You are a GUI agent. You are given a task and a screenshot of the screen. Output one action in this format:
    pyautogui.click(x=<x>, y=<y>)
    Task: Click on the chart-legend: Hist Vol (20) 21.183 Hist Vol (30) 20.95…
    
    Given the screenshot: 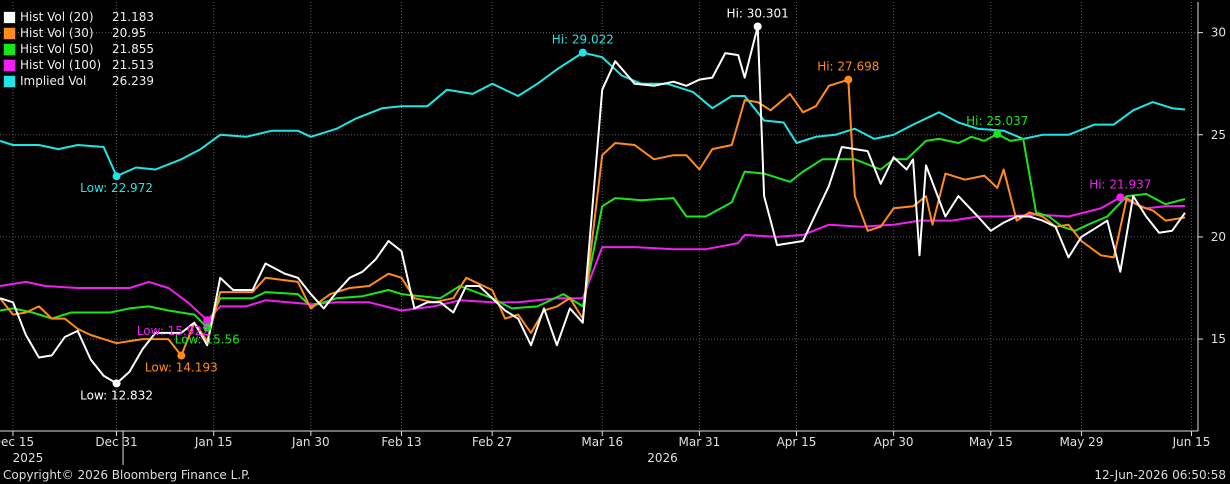 What is the action you would take?
    pyautogui.click(x=84, y=49)
    